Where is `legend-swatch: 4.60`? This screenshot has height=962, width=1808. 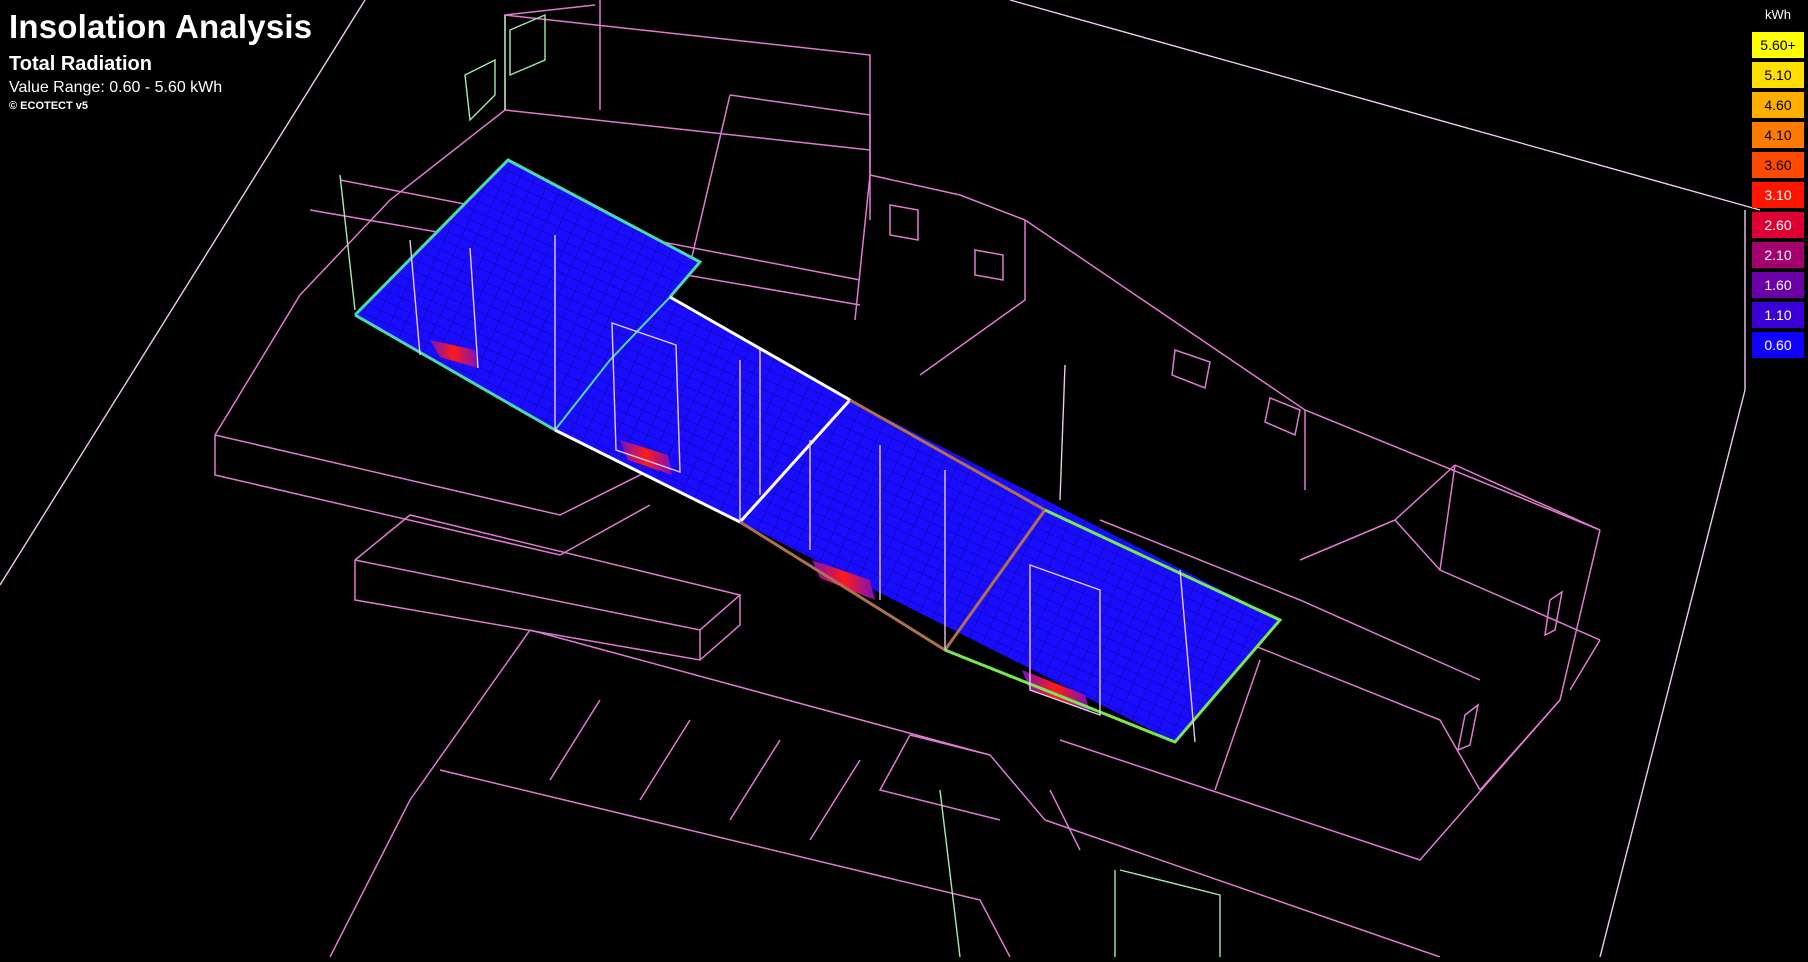
legend-swatch: 4.60 is located at coordinates (1778, 105).